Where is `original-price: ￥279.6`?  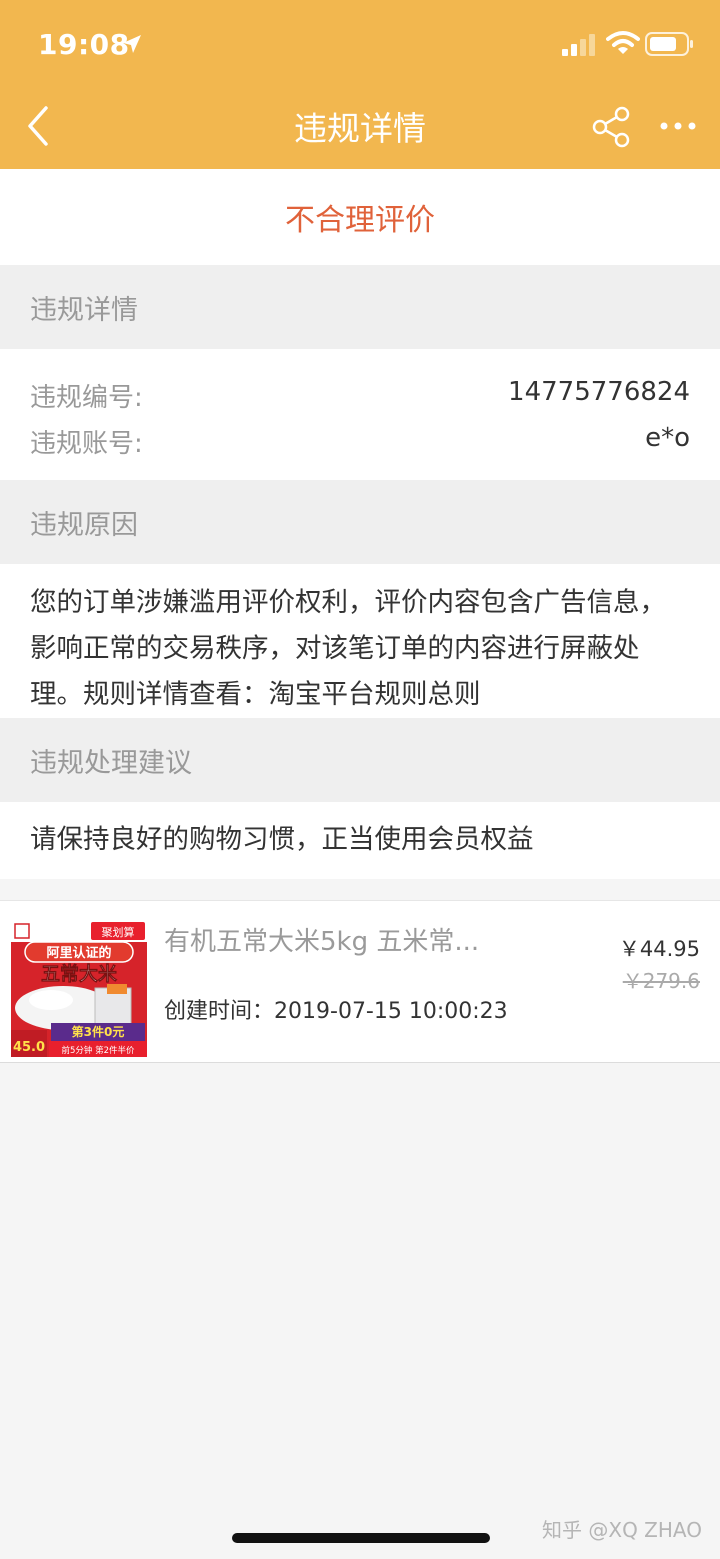 original-price: ￥279.6 is located at coordinates (661, 981).